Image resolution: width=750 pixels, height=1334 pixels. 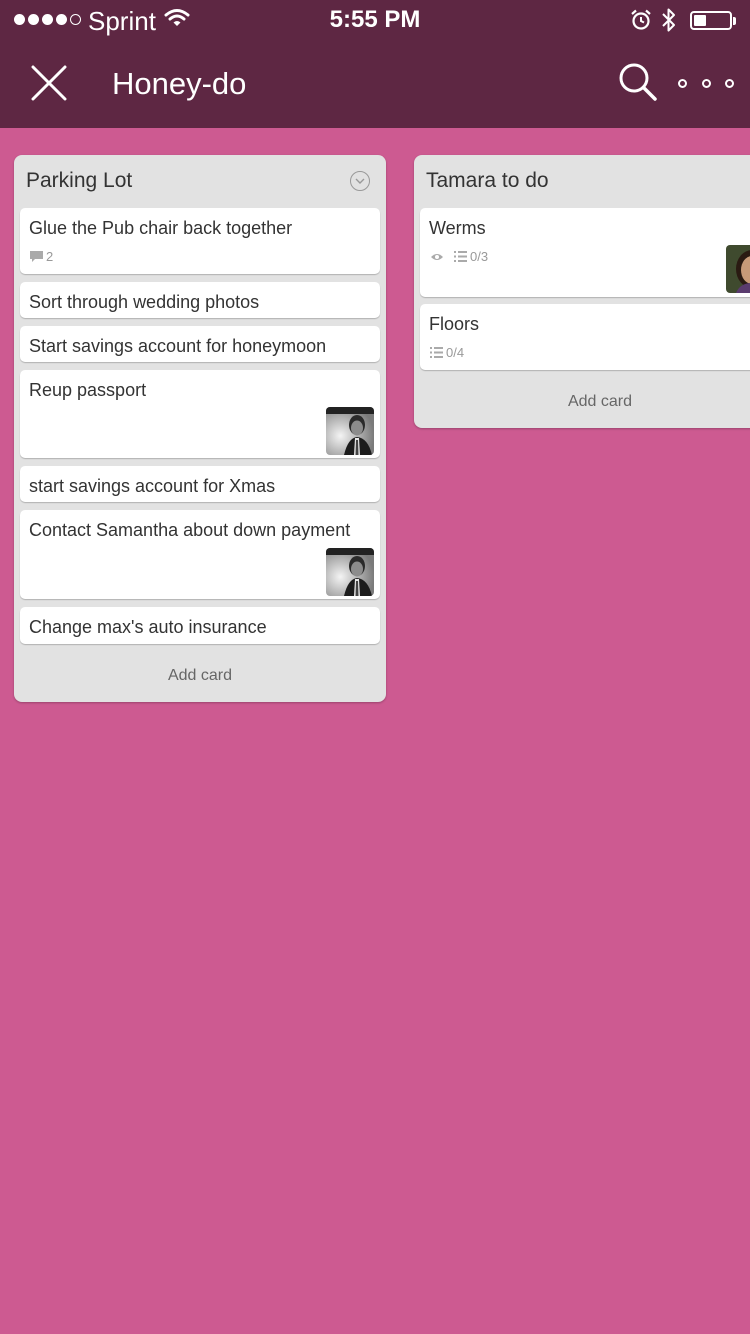 What do you see at coordinates (375, 64) in the screenshot?
I see `top-bar: Sprint 5:55 PM Honey-do` at bounding box center [375, 64].